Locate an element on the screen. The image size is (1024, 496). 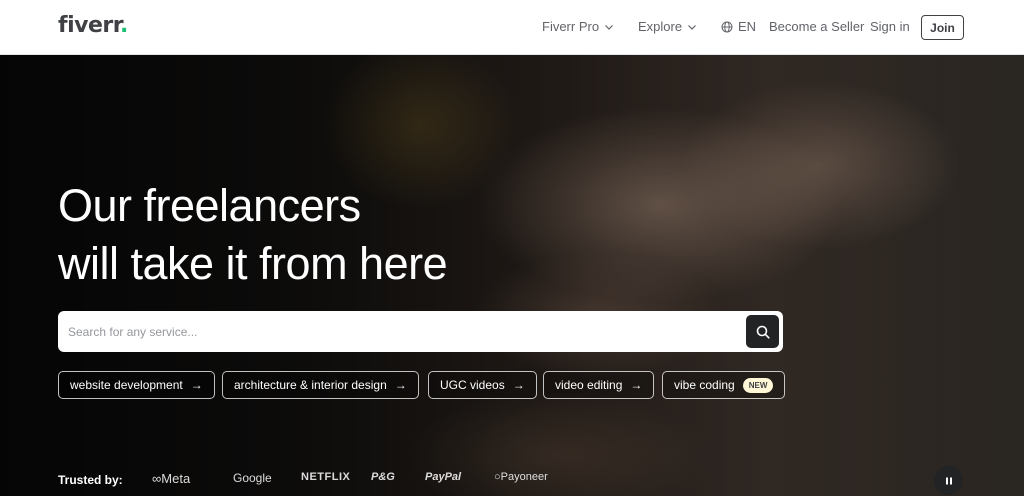
meta-logo: ∞Meta is located at coordinates (171, 478).